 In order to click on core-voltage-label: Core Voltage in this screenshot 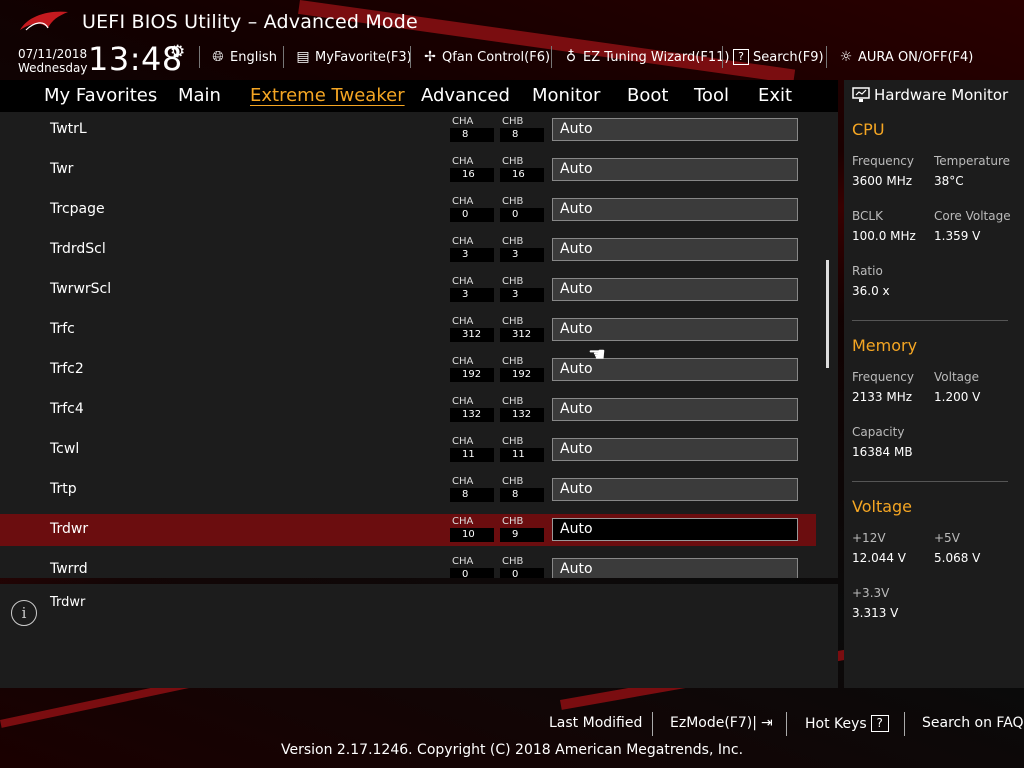, I will do `click(972, 216)`.